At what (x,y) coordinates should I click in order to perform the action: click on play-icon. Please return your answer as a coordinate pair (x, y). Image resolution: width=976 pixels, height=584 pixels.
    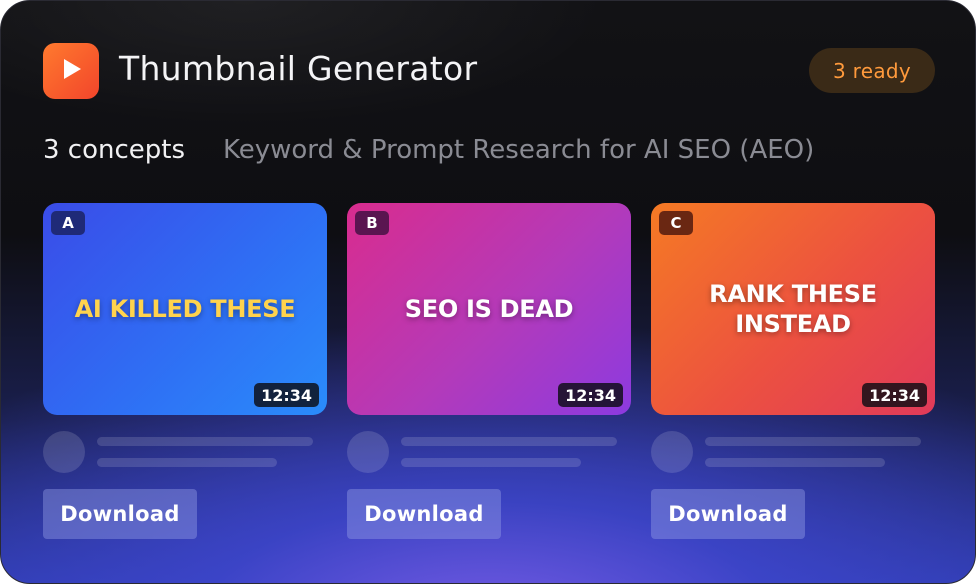
    Looking at the image, I should click on (71, 71).